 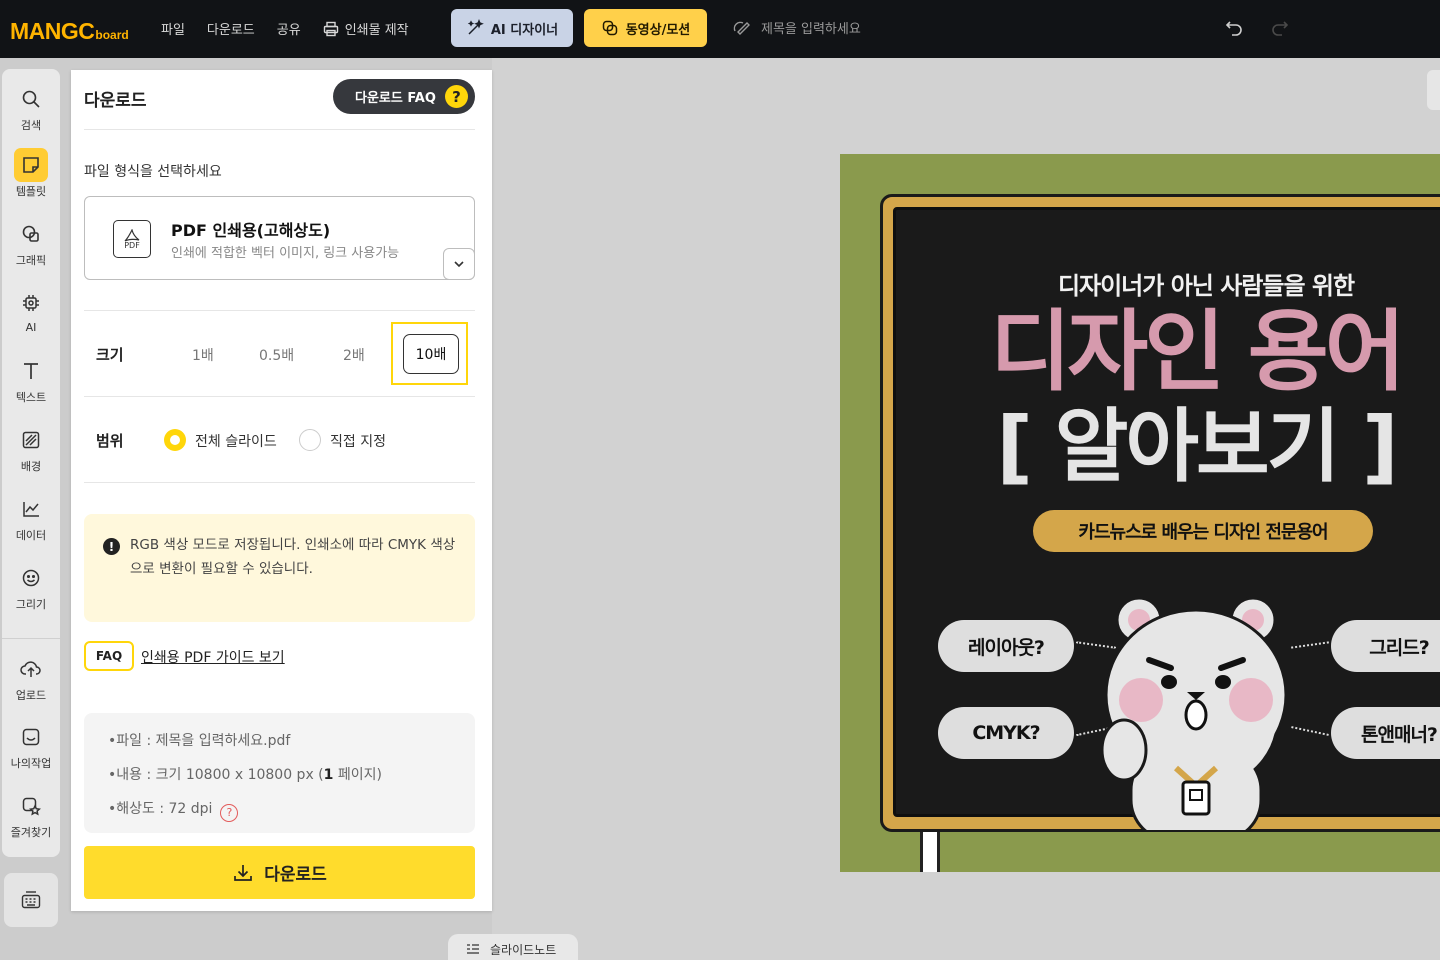 What do you see at coordinates (31, 173) in the screenshot?
I see `sidebar-item-template: 템플릿` at bounding box center [31, 173].